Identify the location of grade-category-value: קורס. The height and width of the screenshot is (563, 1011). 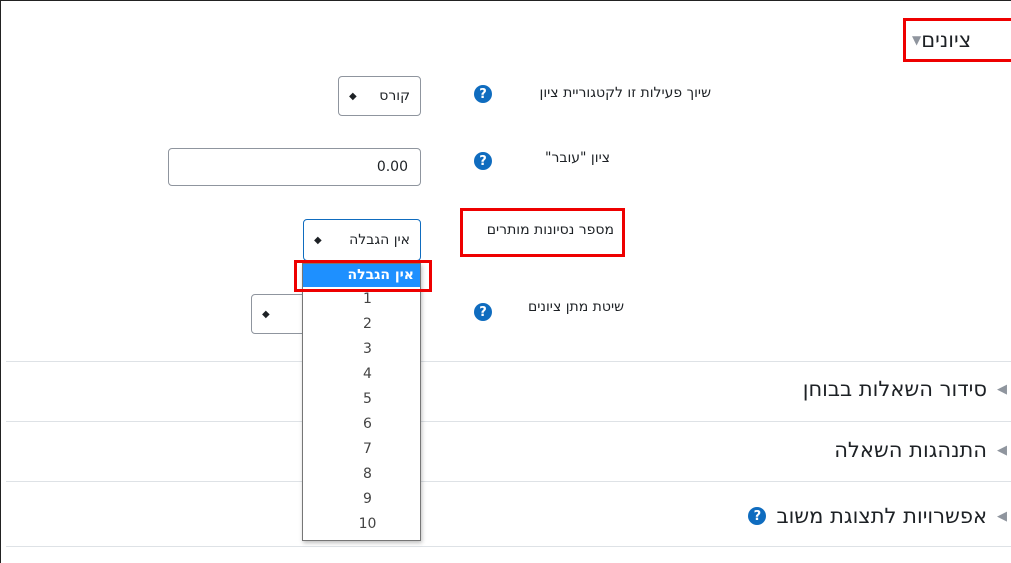
(394, 96).